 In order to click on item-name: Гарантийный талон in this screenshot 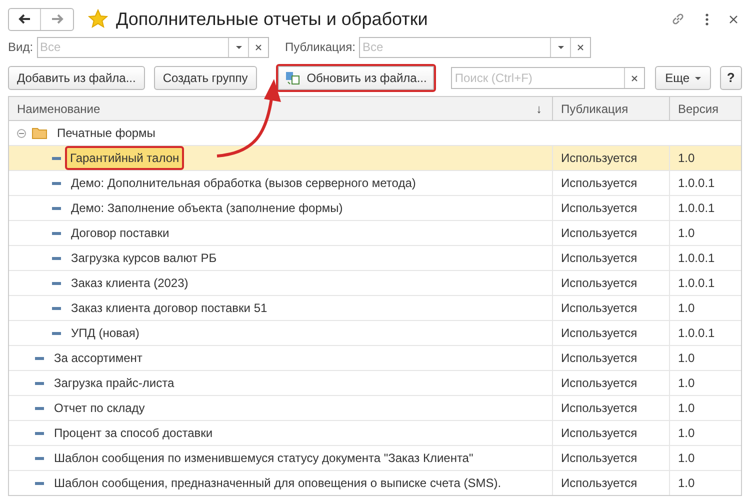, I will do `click(124, 158)`.